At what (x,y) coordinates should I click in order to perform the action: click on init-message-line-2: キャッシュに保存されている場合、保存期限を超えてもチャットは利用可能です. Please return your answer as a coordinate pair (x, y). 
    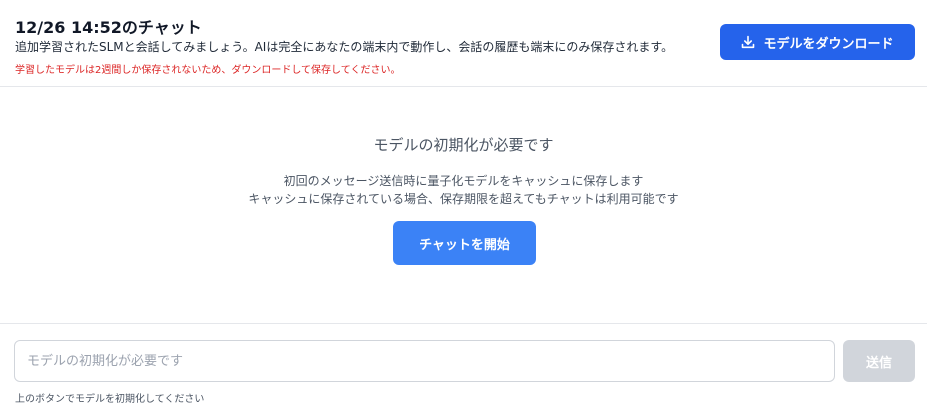
    Looking at the image, I should click on (463, 199).